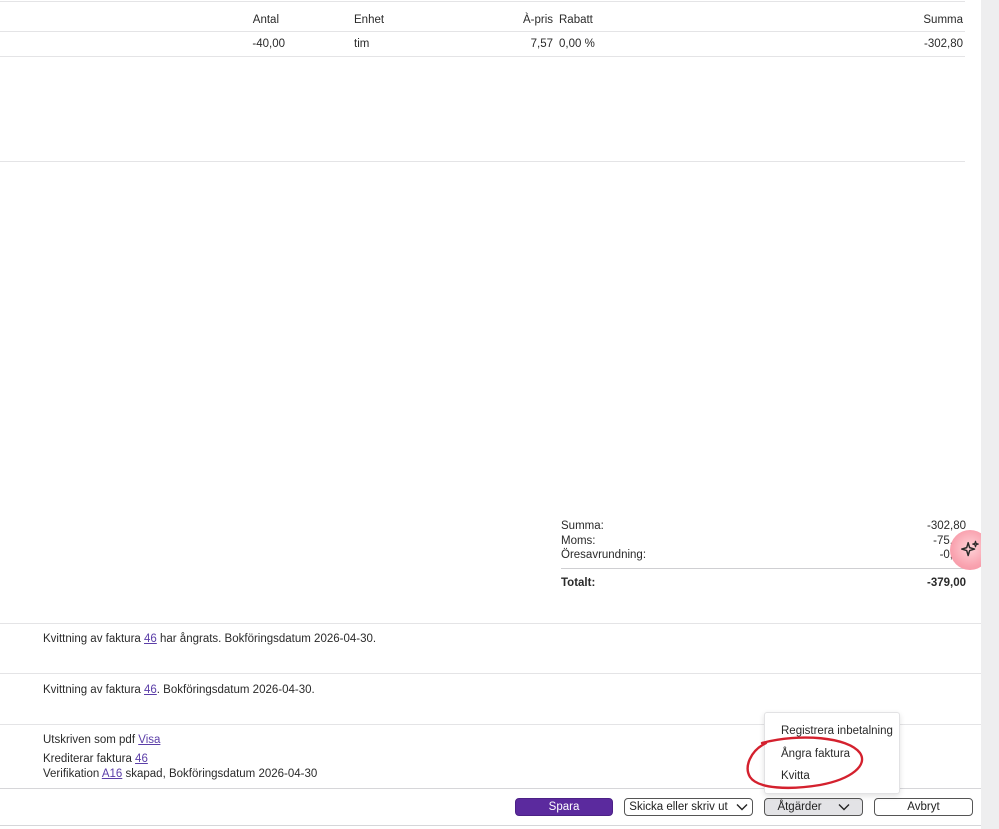 This screenshot has width=999, height=829. What do you see at coordinates (482, 161) in the screenshot?
I see `table-end-divider` at bounding box center [482, 161].